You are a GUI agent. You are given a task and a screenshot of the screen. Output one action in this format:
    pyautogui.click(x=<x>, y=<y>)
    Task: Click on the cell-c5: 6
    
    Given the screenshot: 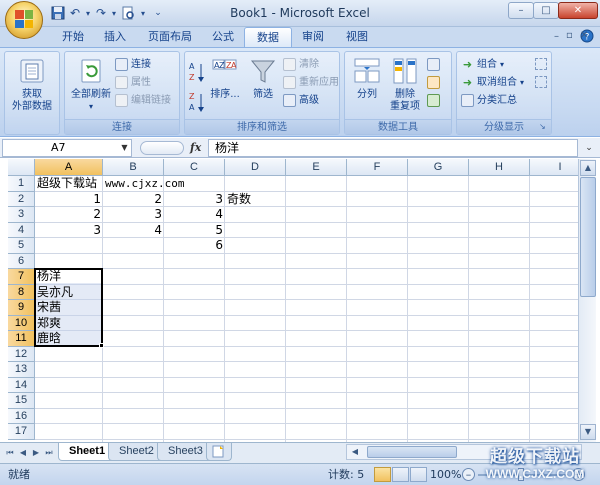 What is the action you would take?
    pyautogui.click(x=194, y=246)
    